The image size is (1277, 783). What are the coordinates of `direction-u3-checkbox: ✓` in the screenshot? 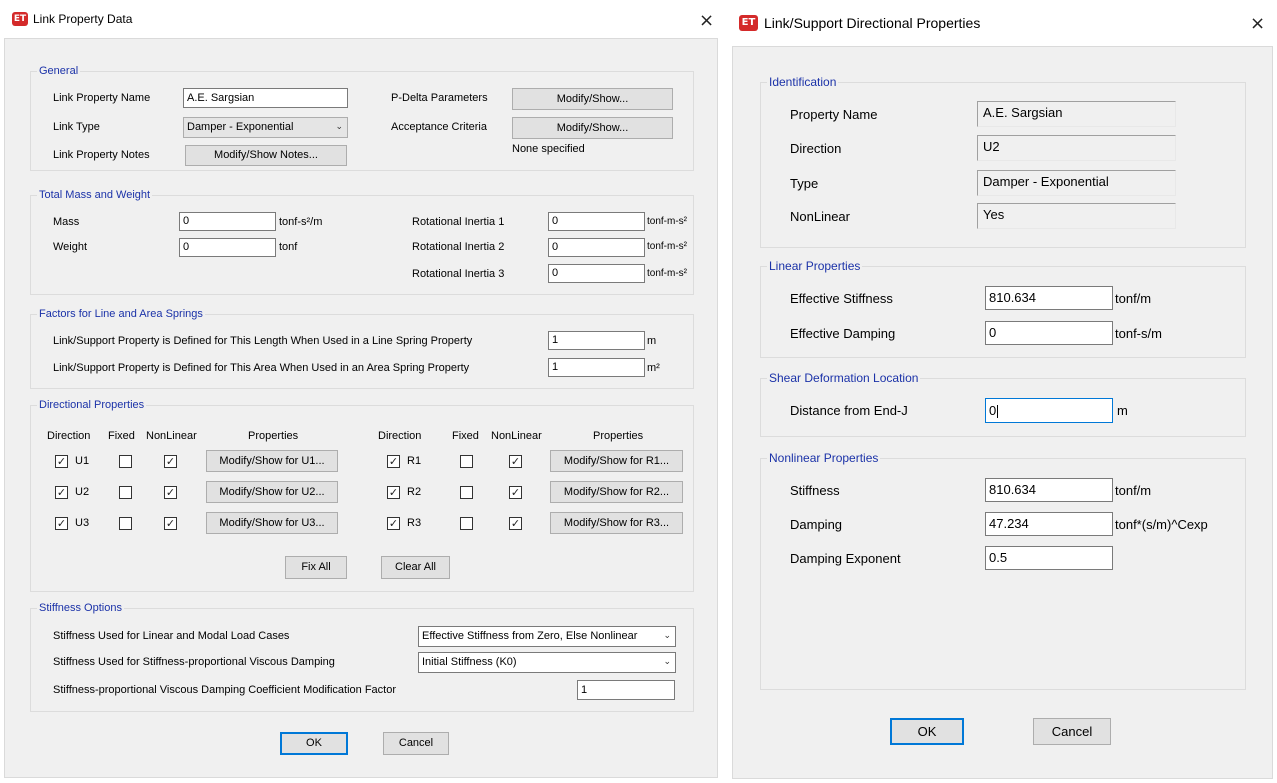 It's located at (61, 523).